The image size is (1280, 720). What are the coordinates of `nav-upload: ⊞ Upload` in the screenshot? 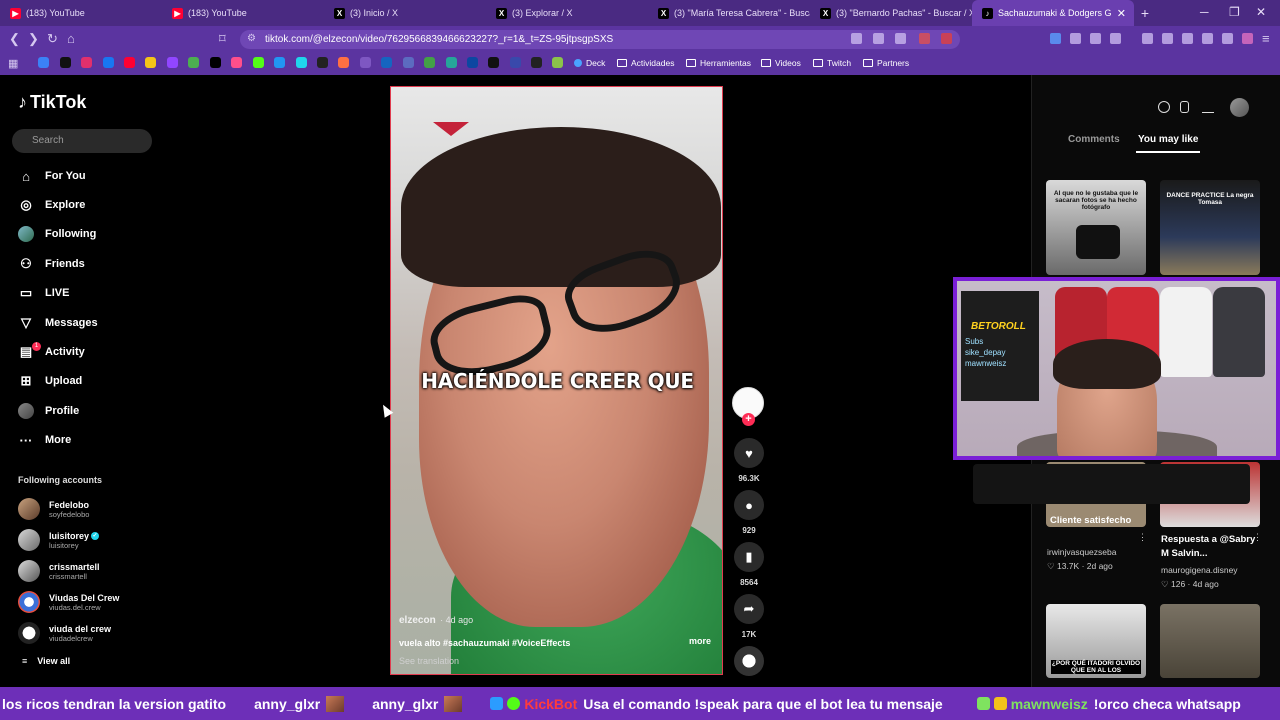 It's located at (50, 381).